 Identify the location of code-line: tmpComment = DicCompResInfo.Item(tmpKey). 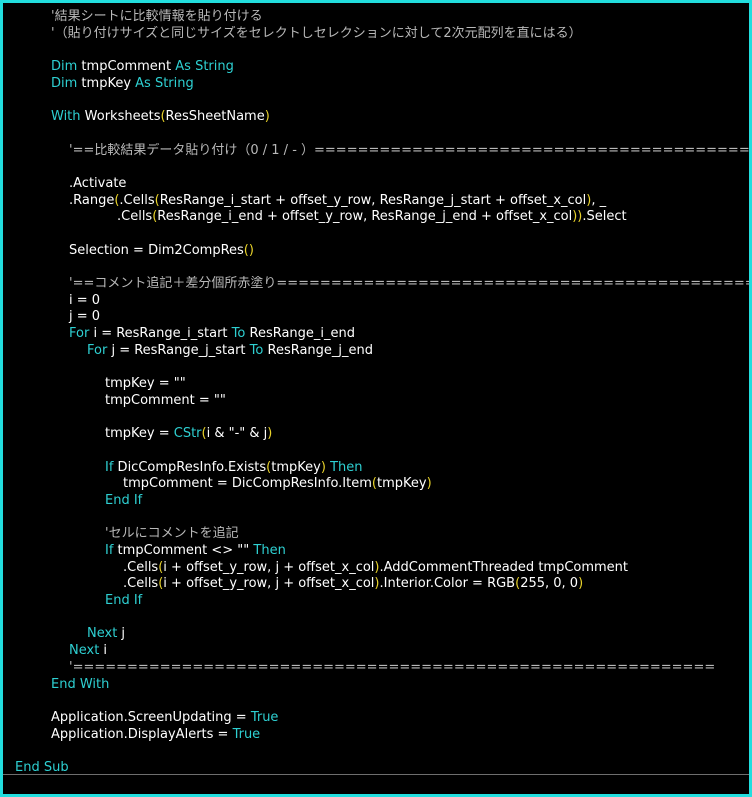
(376, 484).